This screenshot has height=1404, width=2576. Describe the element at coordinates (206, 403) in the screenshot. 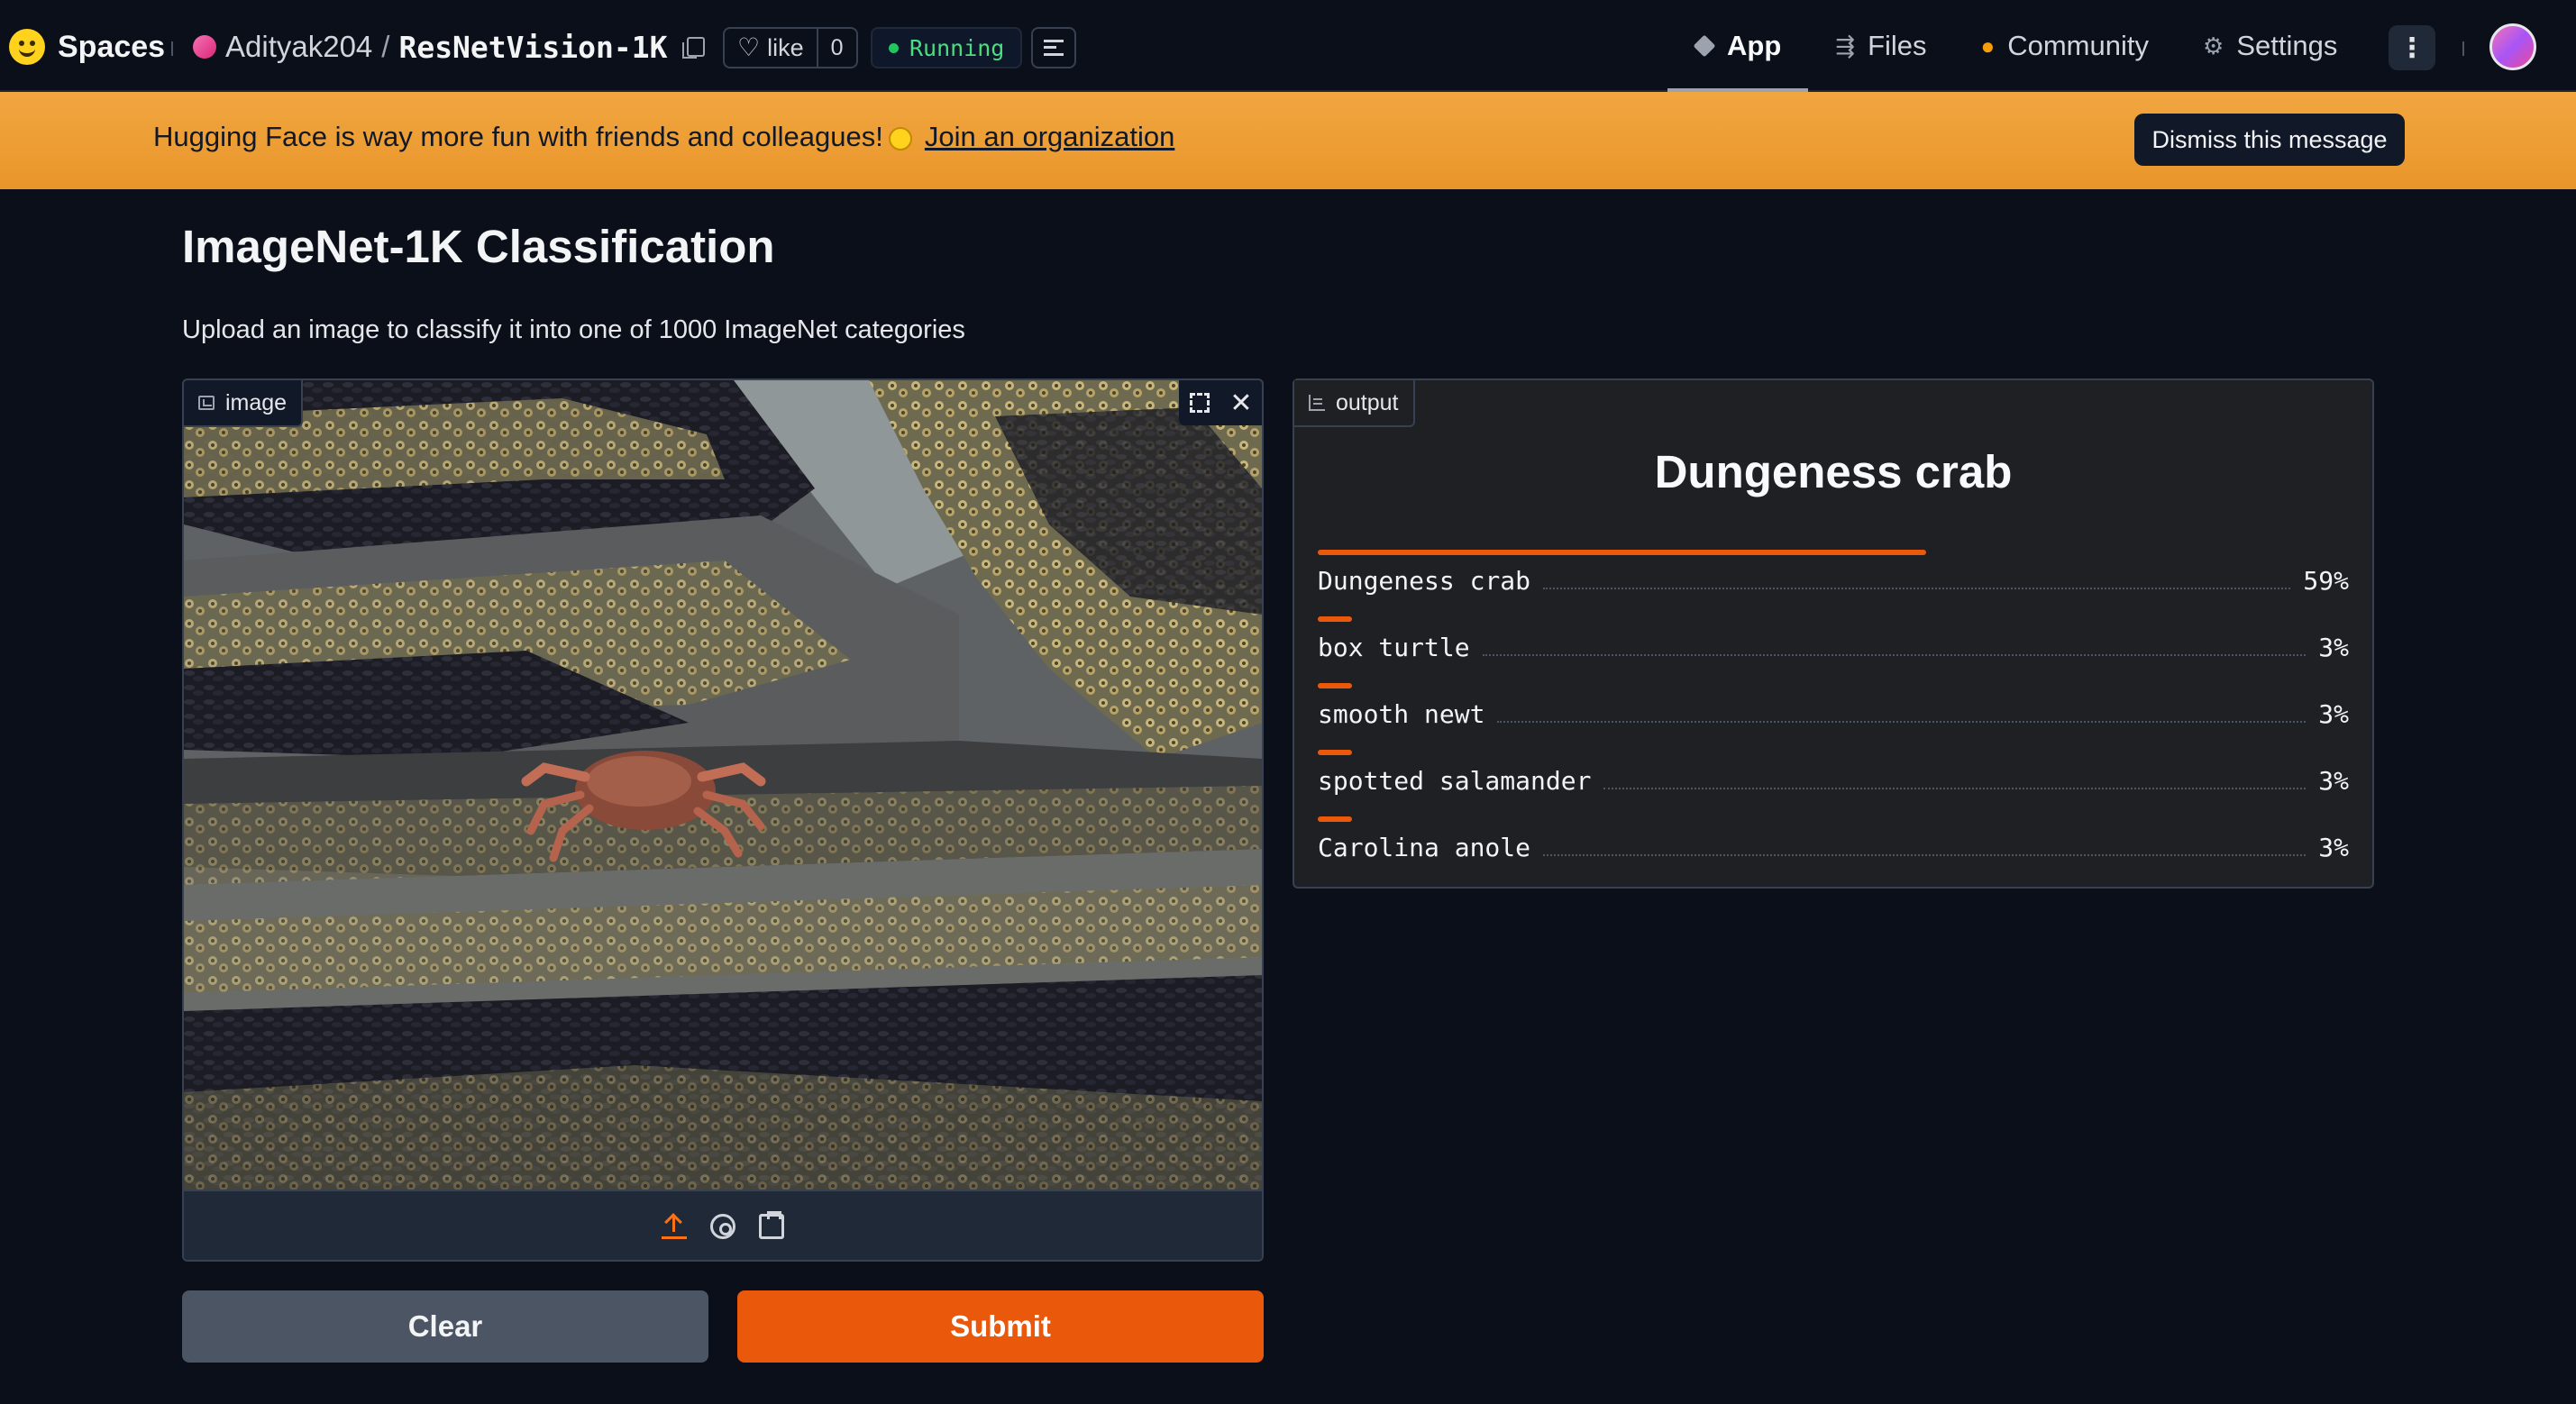

I see `image-icon` at that location.